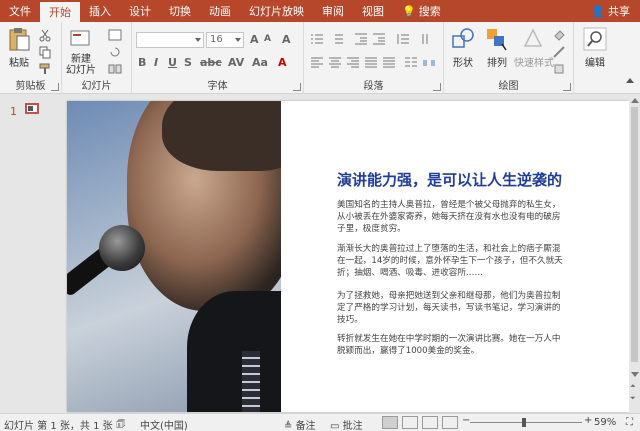 The height and width of the screenshot is (431, 640). Describe the element at coordinates (429, 63) in the screenshot. I see `smartart-icon` at that location.